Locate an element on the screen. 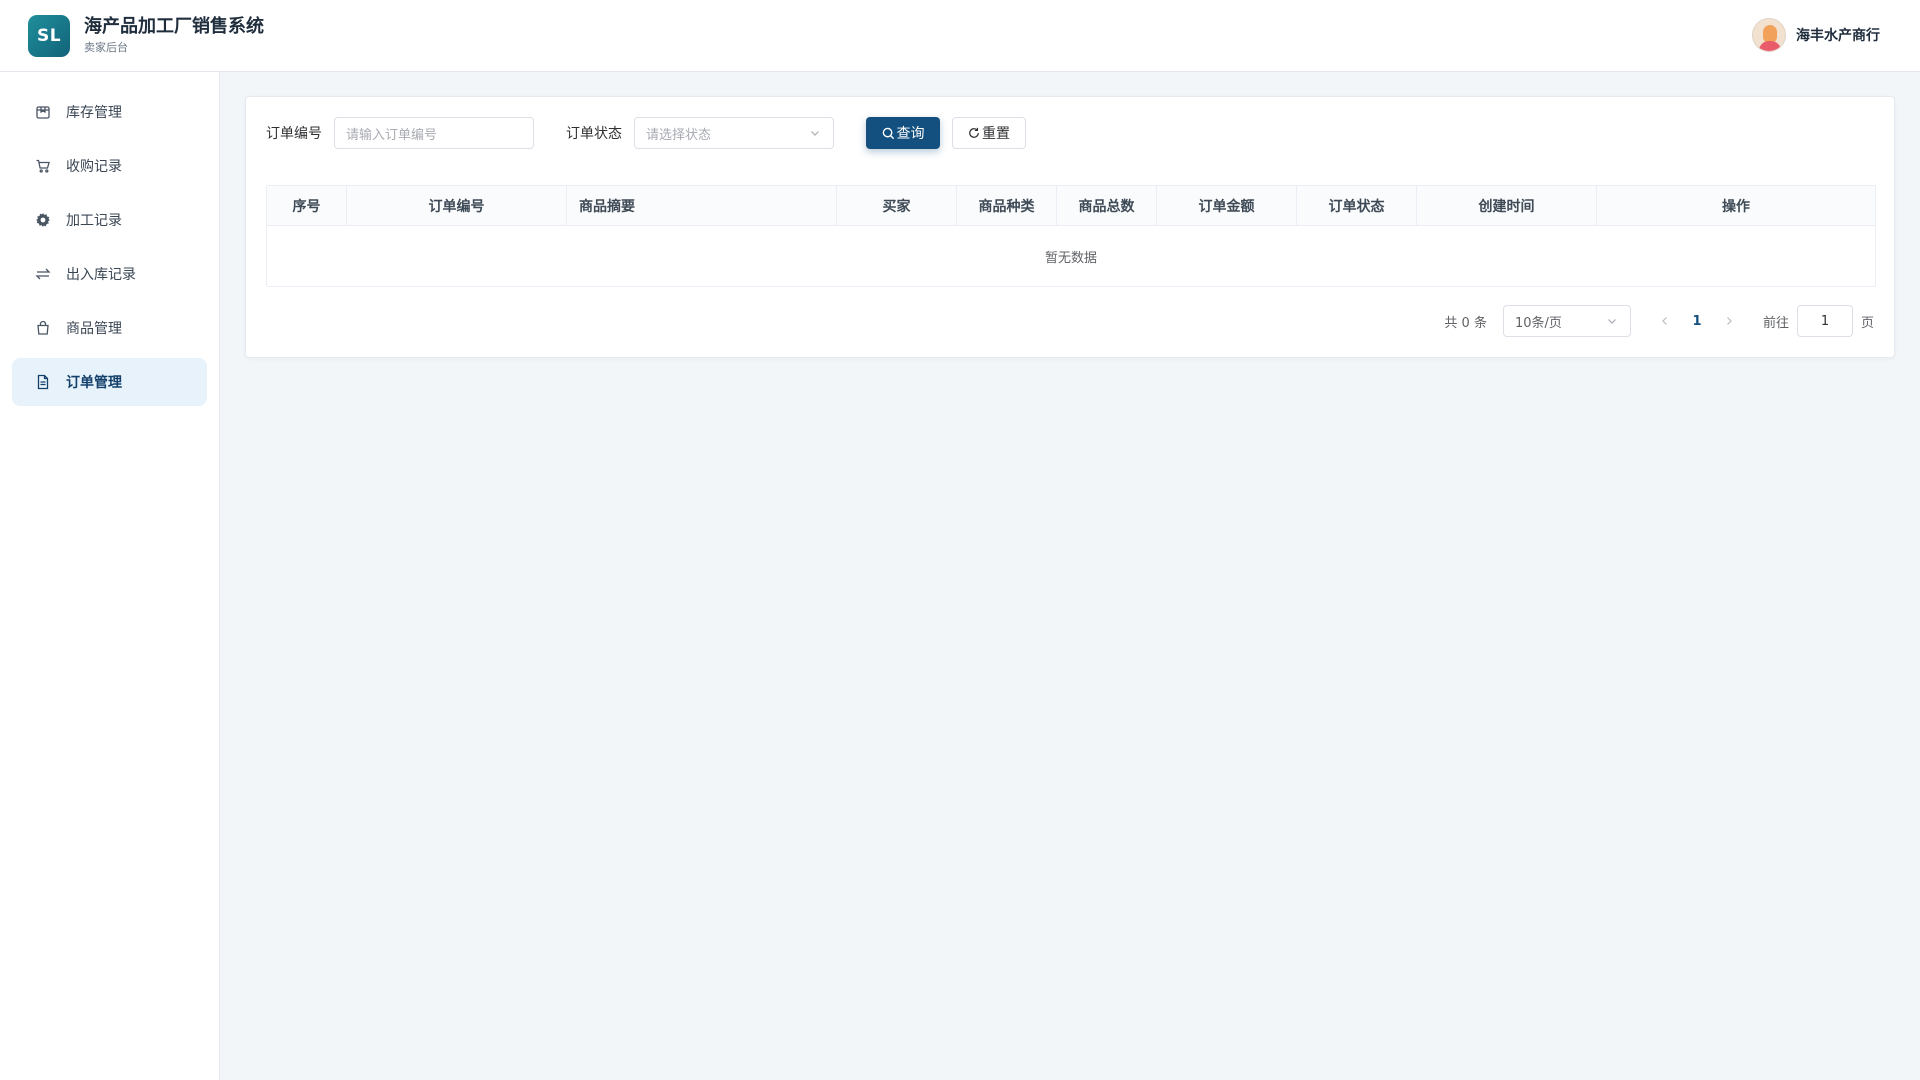 This screenshot has width=1920, height=1080. refresh-icon is located at coordinates (974, 132).